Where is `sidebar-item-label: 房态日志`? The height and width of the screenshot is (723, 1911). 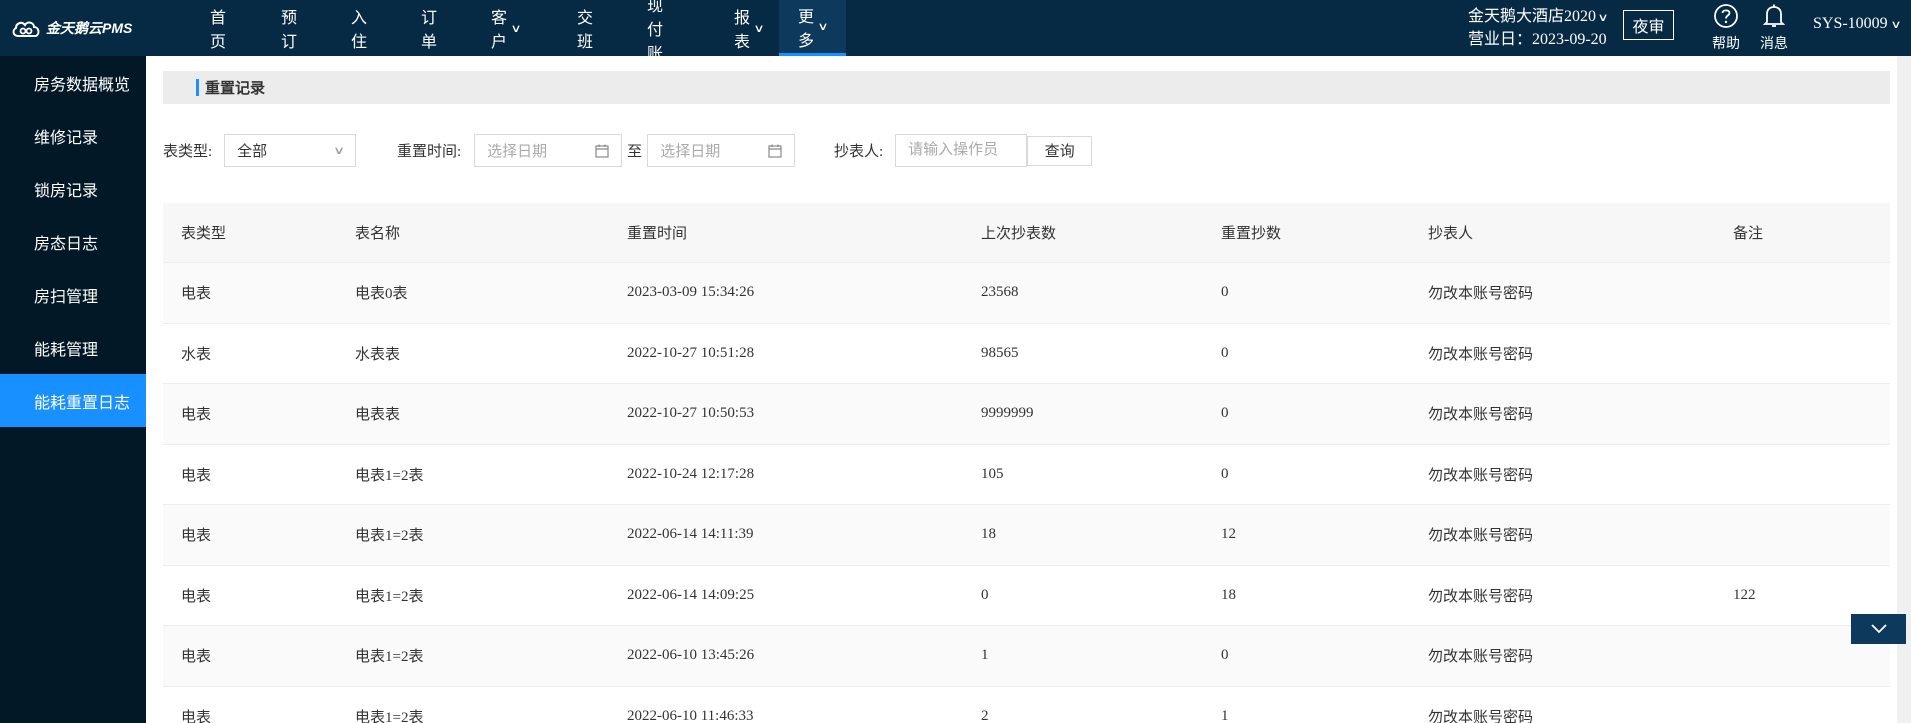
sidebar-item-label: 房态日志 is located at coordinates (66, 244).